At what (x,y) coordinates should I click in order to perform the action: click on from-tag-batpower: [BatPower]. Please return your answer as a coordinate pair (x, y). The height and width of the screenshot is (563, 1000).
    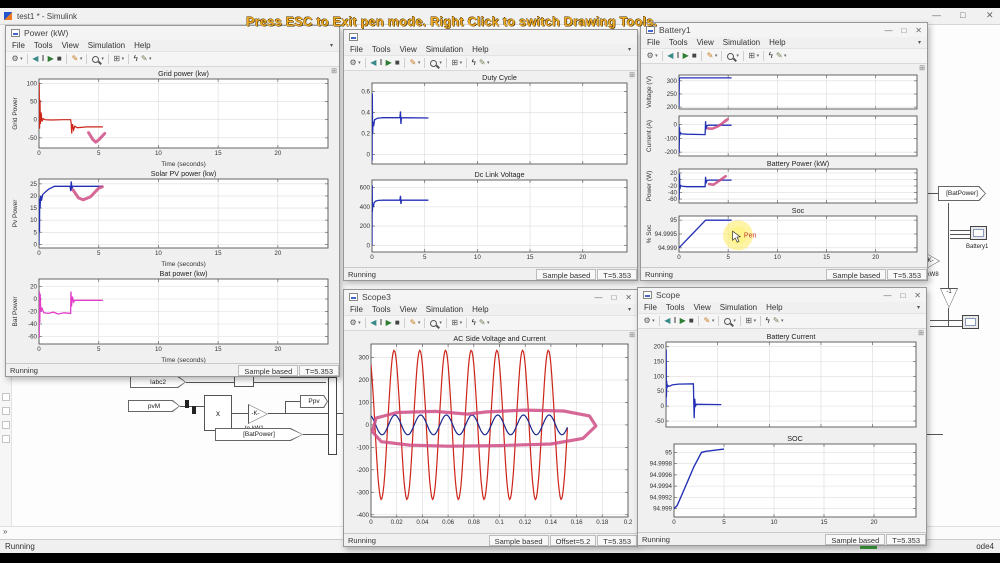
    Looking at the image, I should click on (259, 434).